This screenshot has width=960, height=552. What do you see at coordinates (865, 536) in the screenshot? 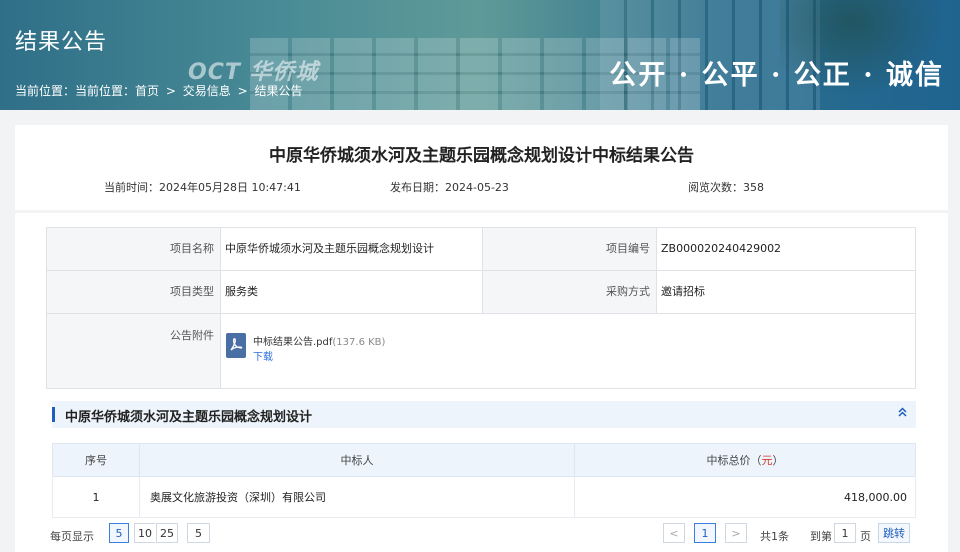
I see `goto-suffix: 页` at bounding box center [865, 536].